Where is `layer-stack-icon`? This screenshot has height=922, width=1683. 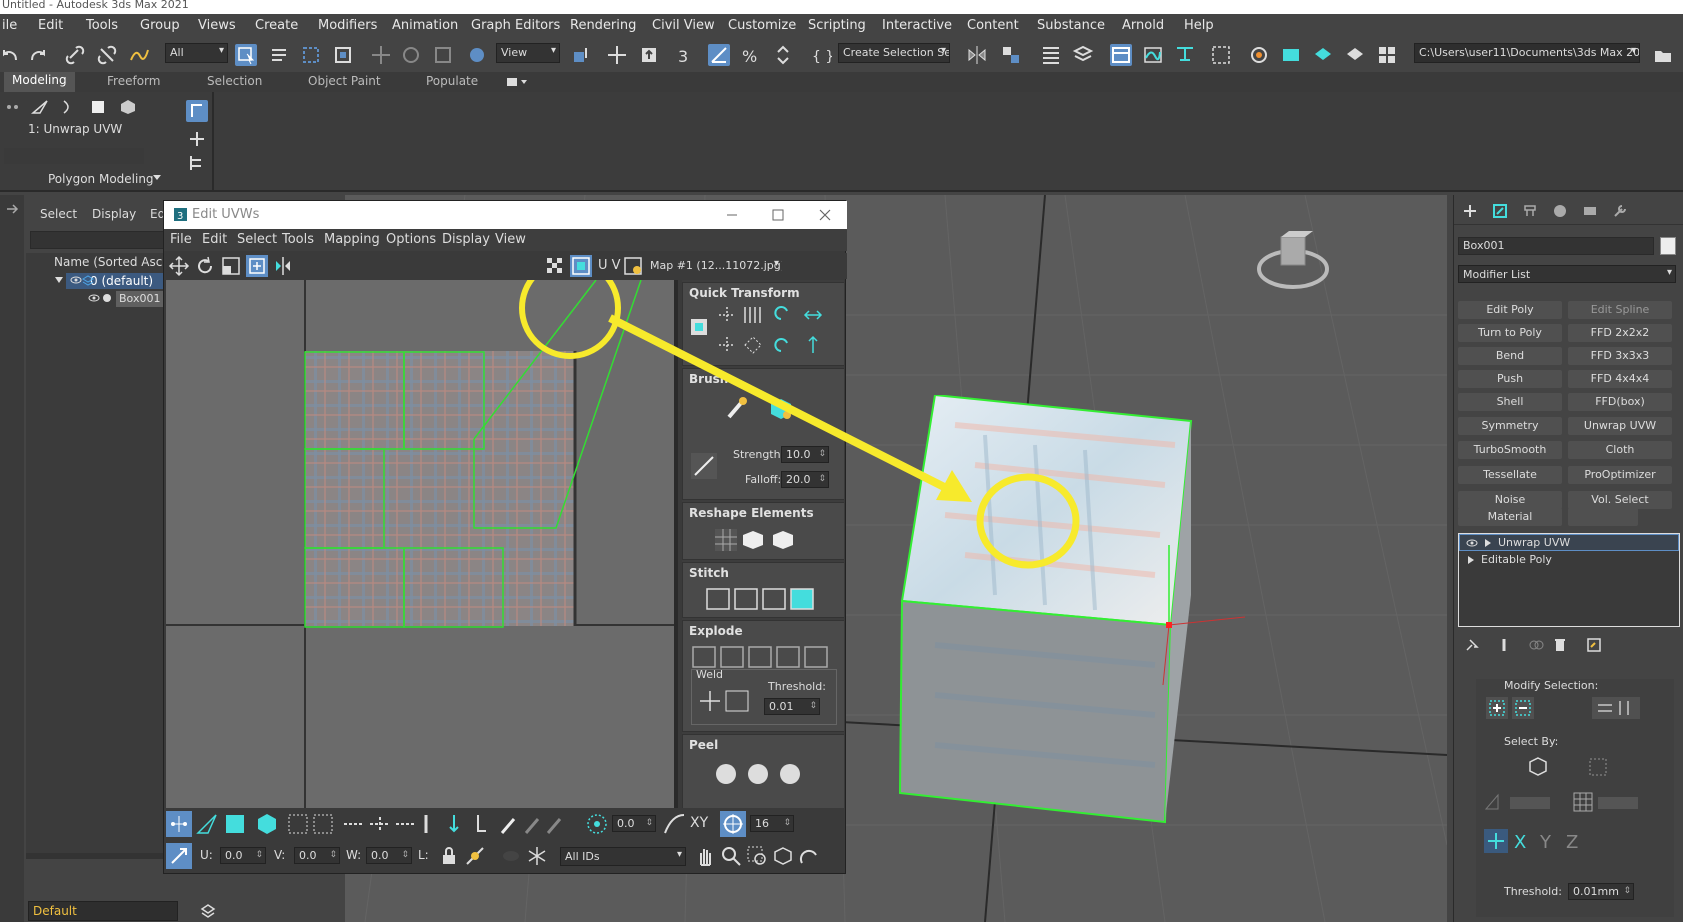 layer-stack-icon is located at coordinates (208, 911).